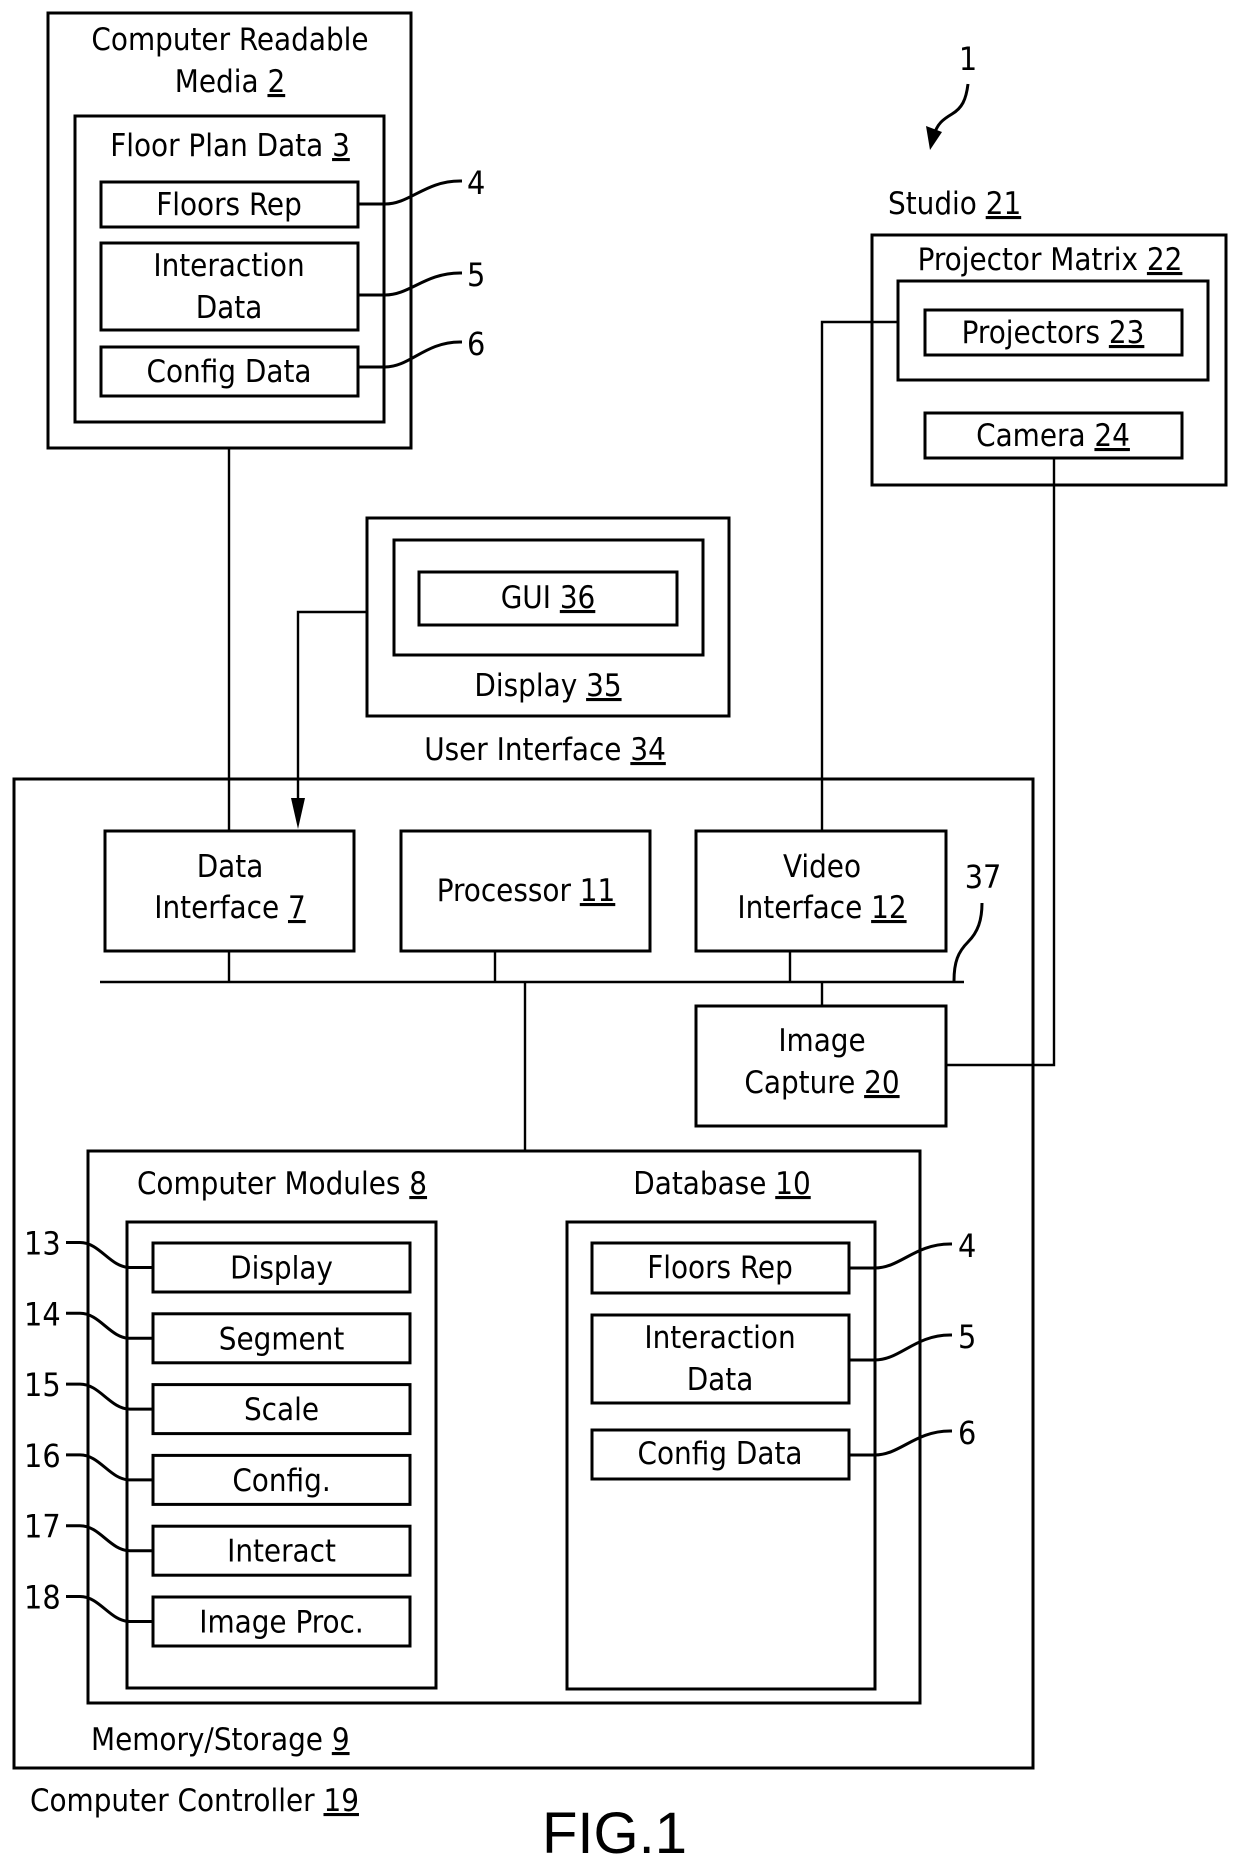  What do you see at coordinates (951, 108) in the screenshot?
I see `system-ref-leader` at bounding box center [951, 108].